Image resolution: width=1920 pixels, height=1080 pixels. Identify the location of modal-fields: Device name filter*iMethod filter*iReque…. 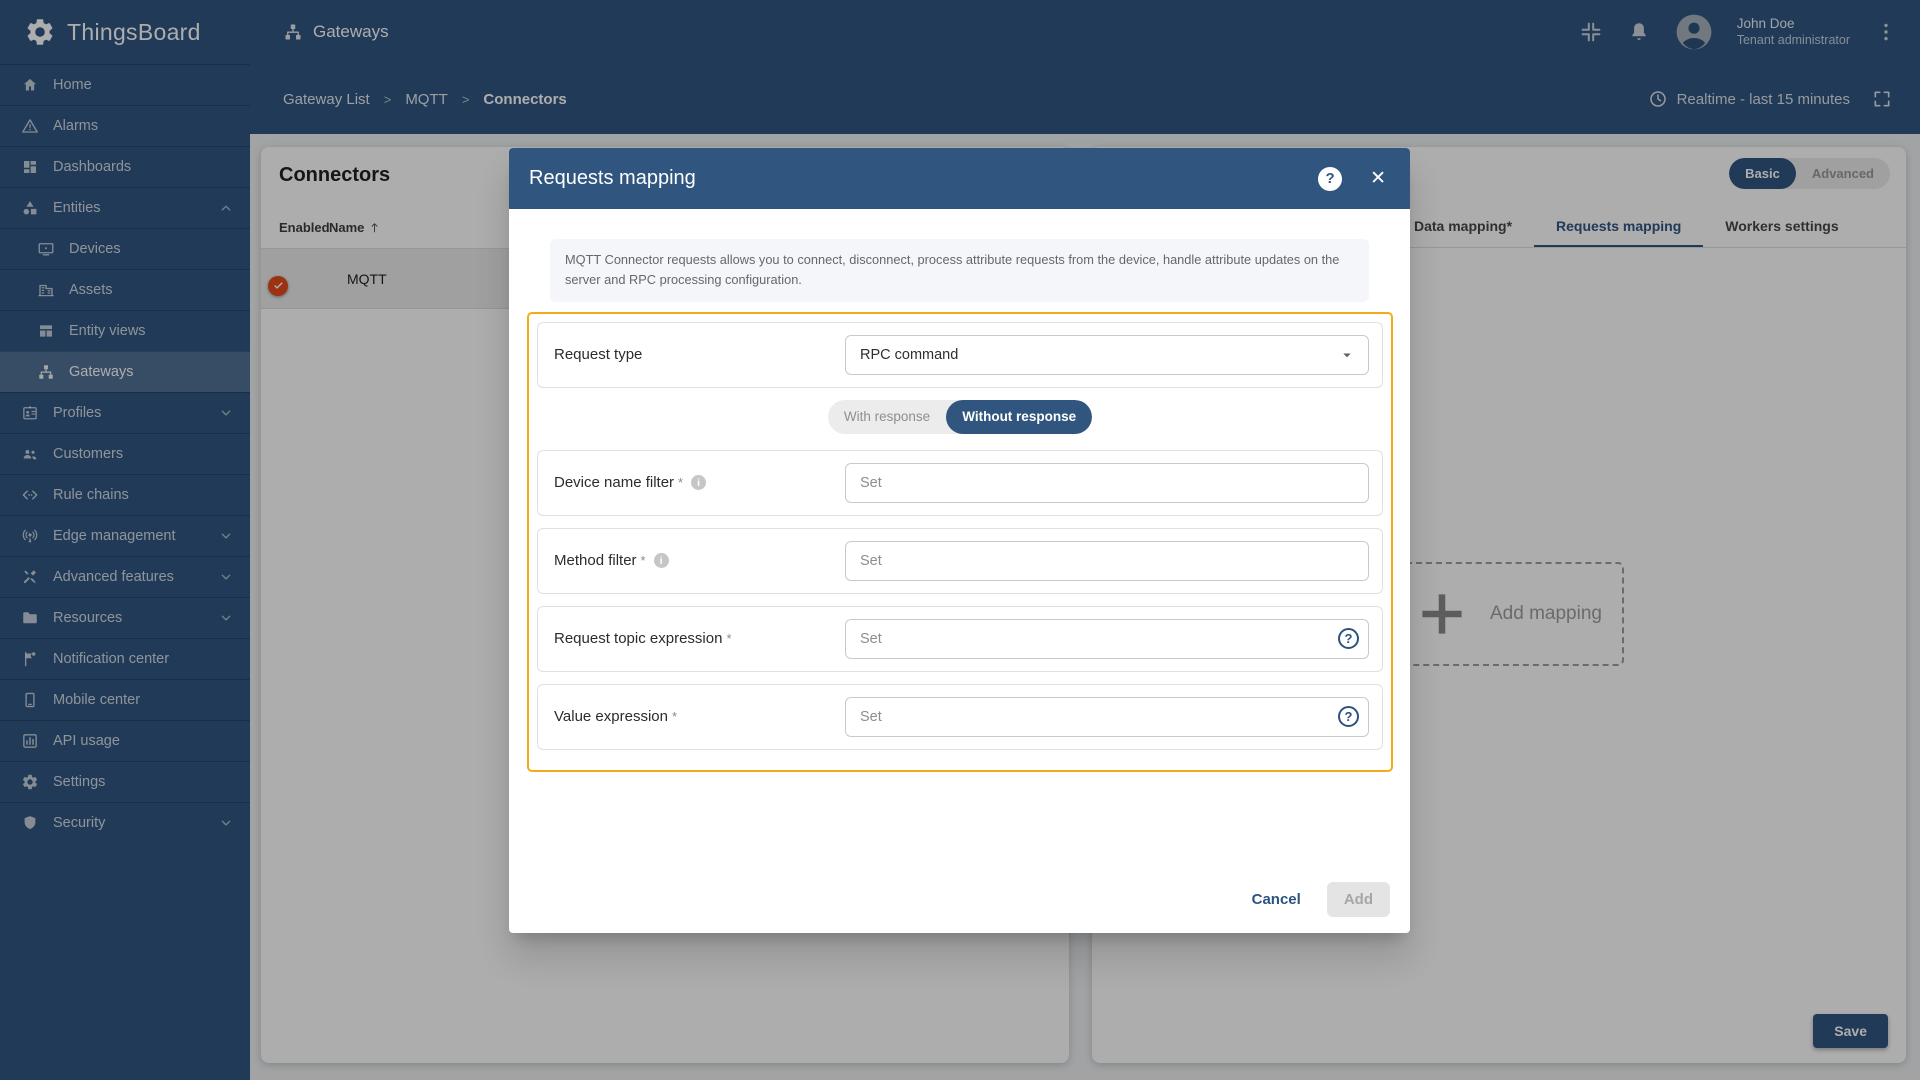
(960, 599).